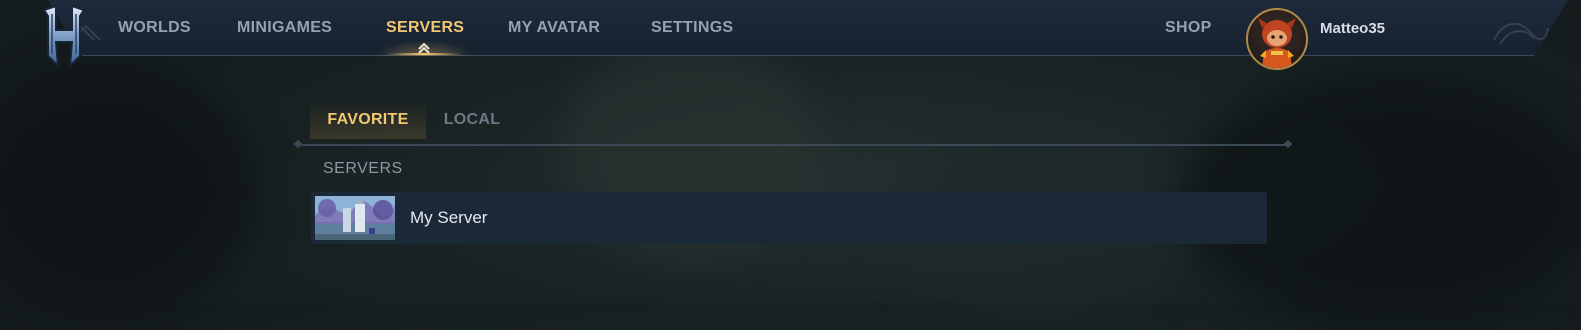 This screenshot has width=1581, height=330. Describe the element at coordinates (789, 218) in the screenshot. I see `server-list-item: My Server` at that location.